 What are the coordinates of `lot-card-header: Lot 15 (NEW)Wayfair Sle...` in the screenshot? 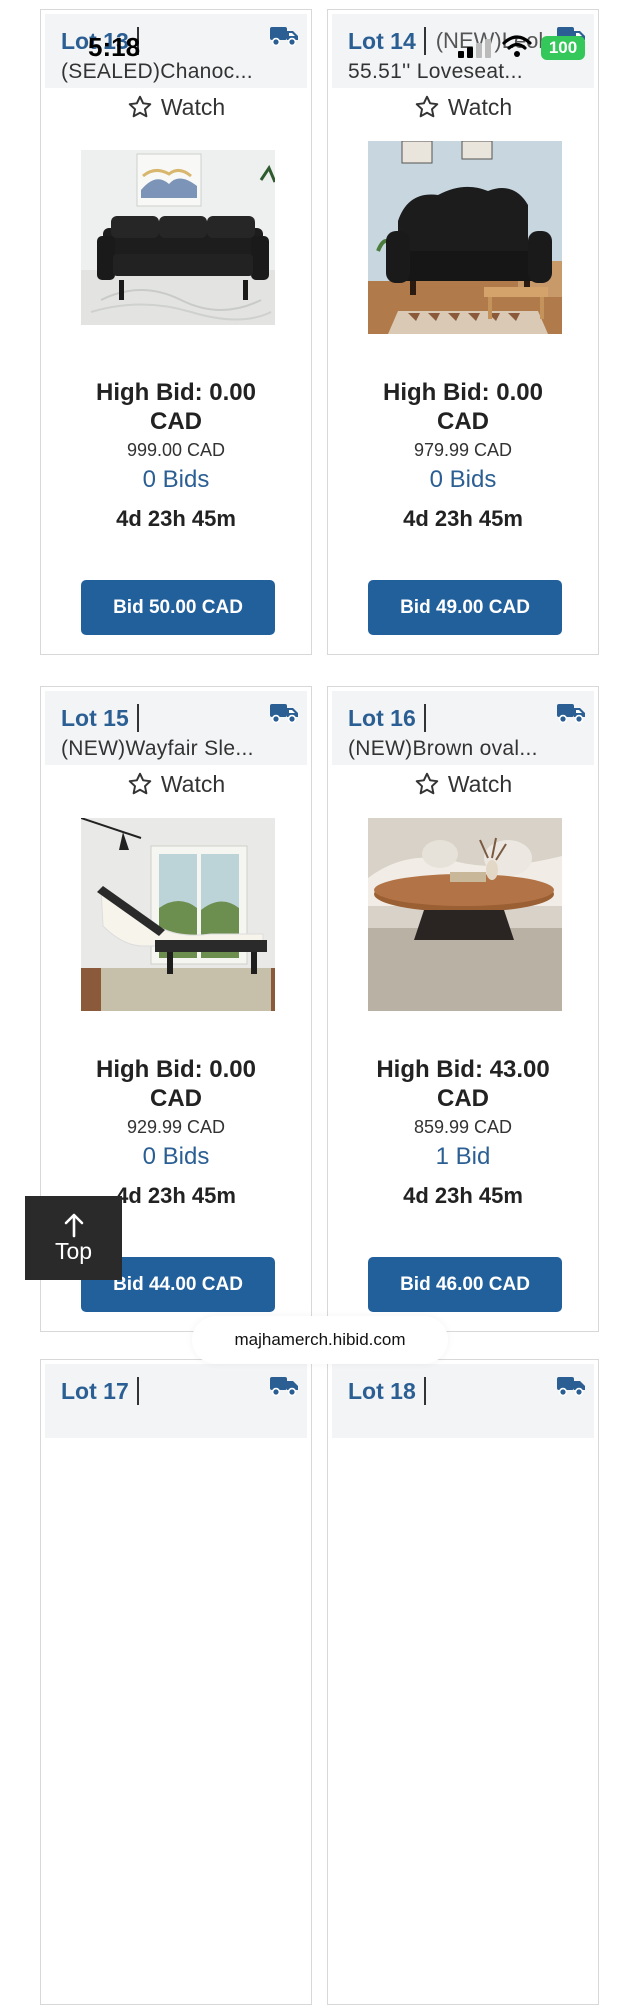 It's located at (176, 728).